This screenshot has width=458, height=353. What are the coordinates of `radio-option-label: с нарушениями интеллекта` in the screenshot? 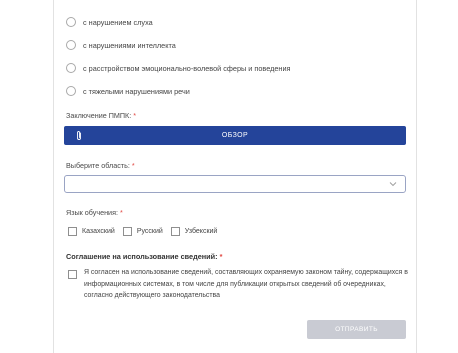 It's located at (129, 45).